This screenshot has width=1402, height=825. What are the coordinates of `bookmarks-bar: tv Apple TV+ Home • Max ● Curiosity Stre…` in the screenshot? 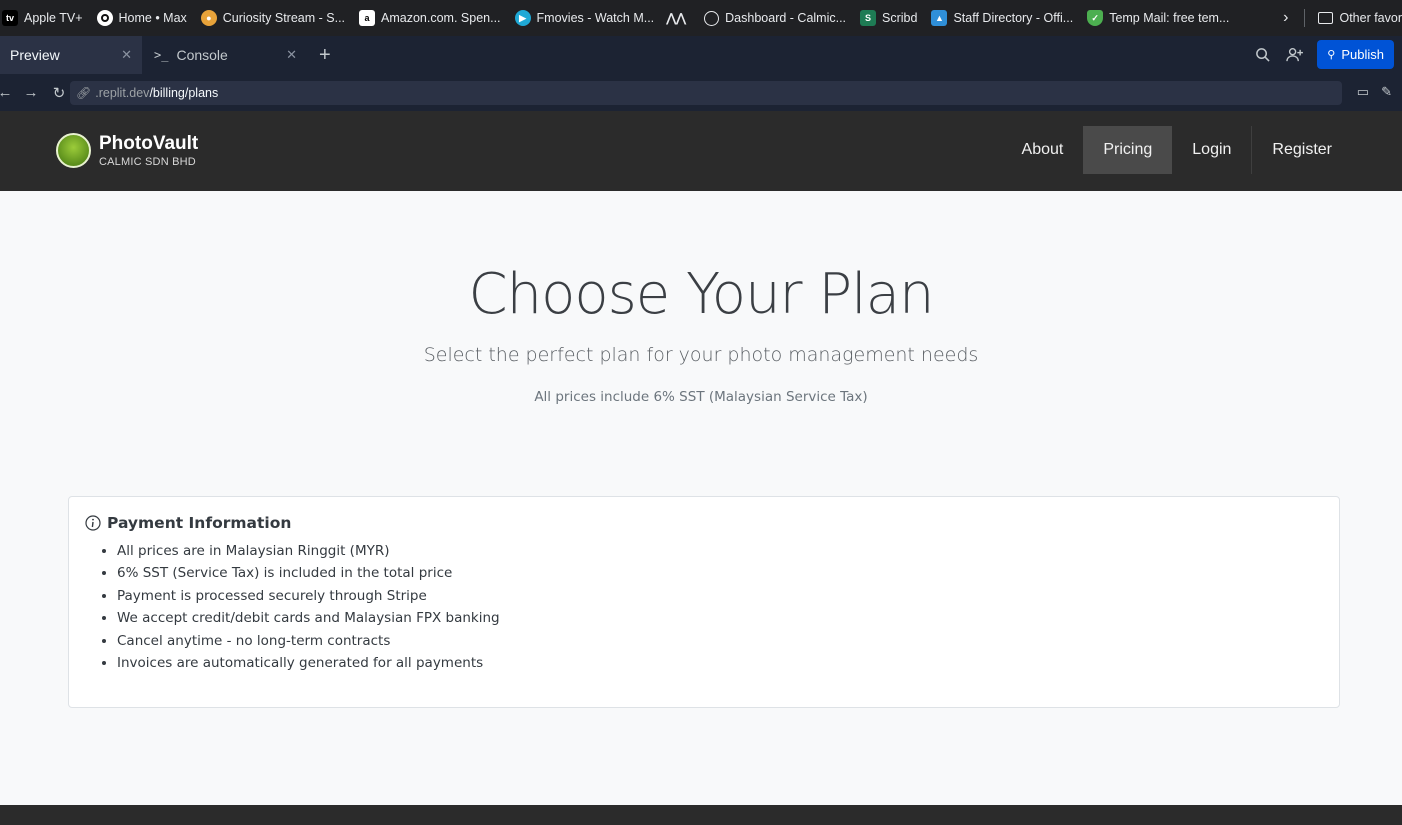 It's located at (701, 18).